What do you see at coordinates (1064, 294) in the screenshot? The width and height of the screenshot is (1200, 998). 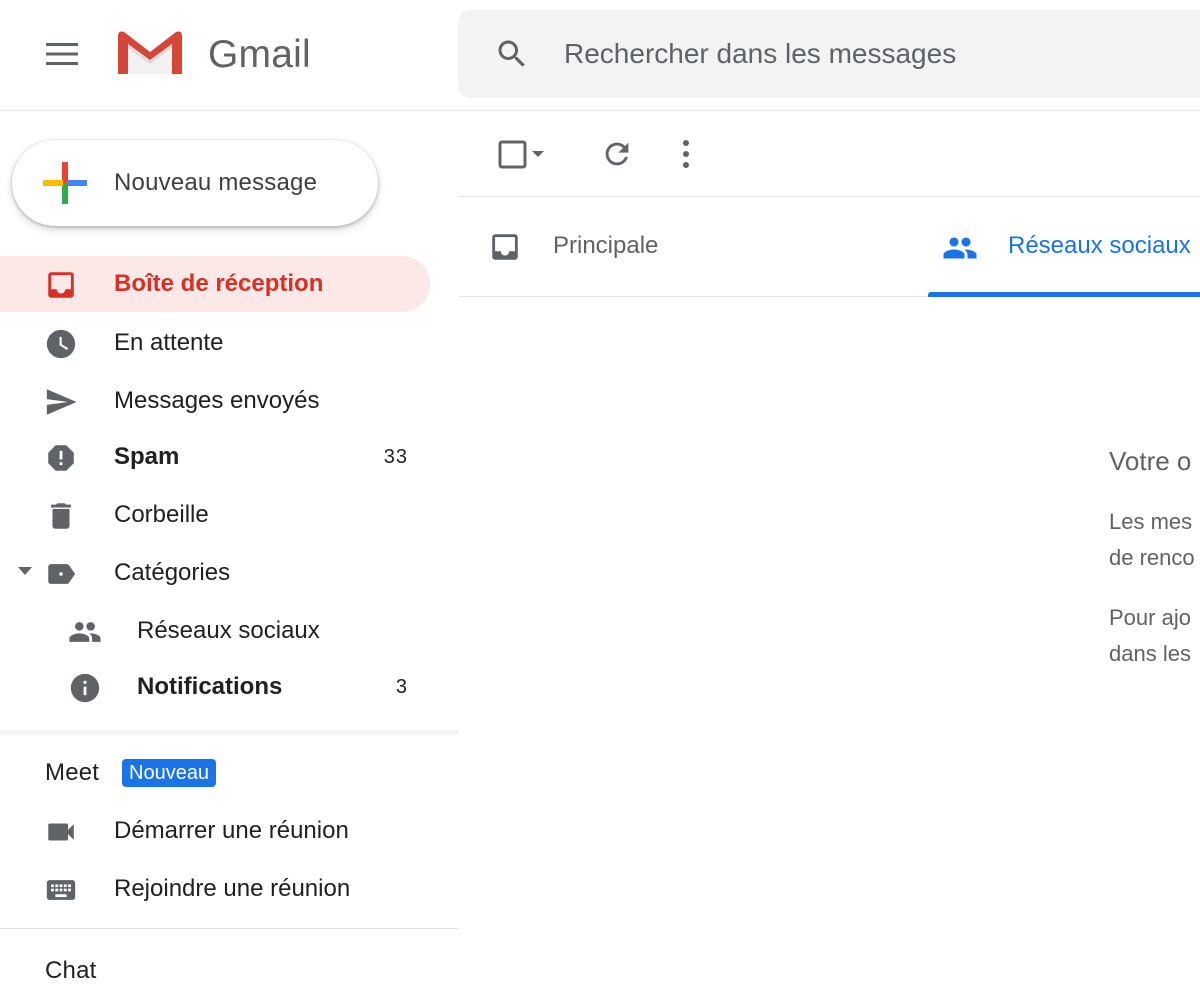 I see `active-tab-indicator` at bounding box center [1064, 294].